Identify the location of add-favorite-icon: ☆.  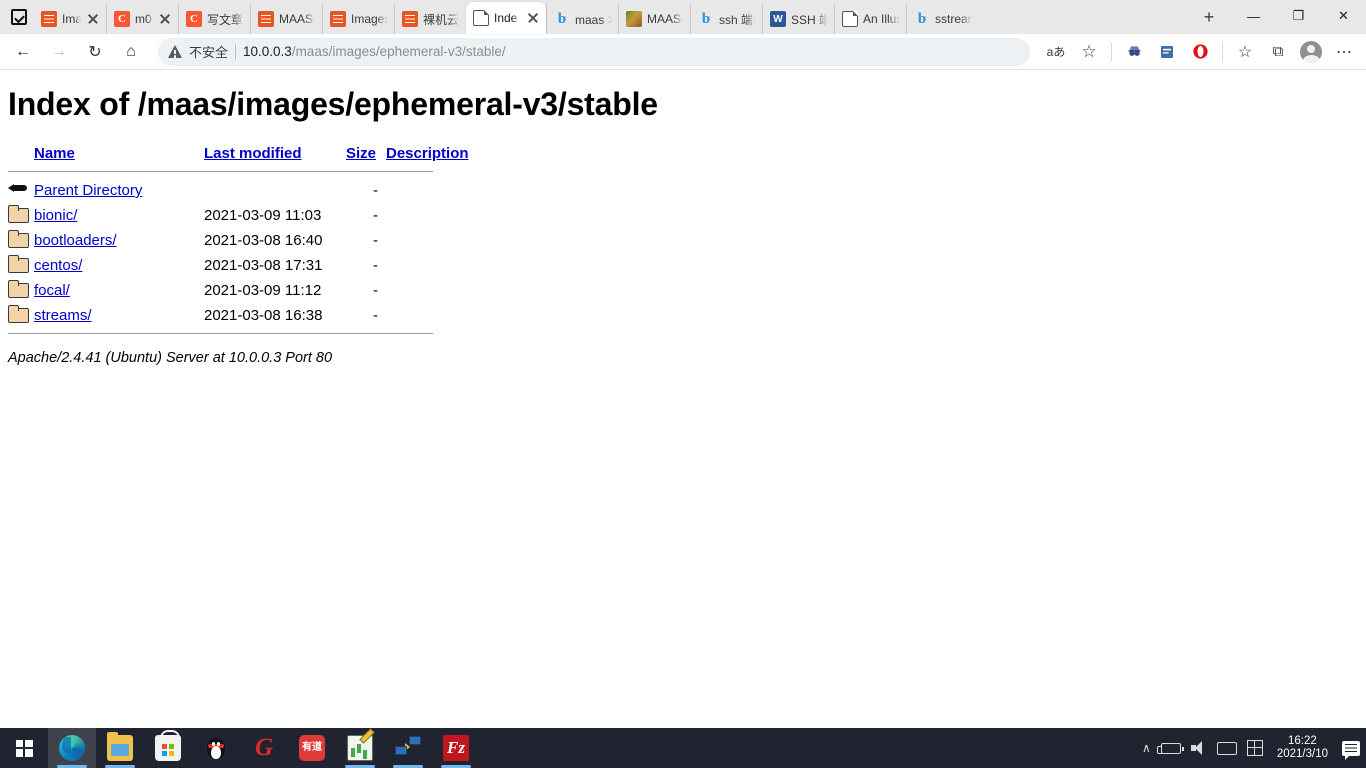
(1089, 52).